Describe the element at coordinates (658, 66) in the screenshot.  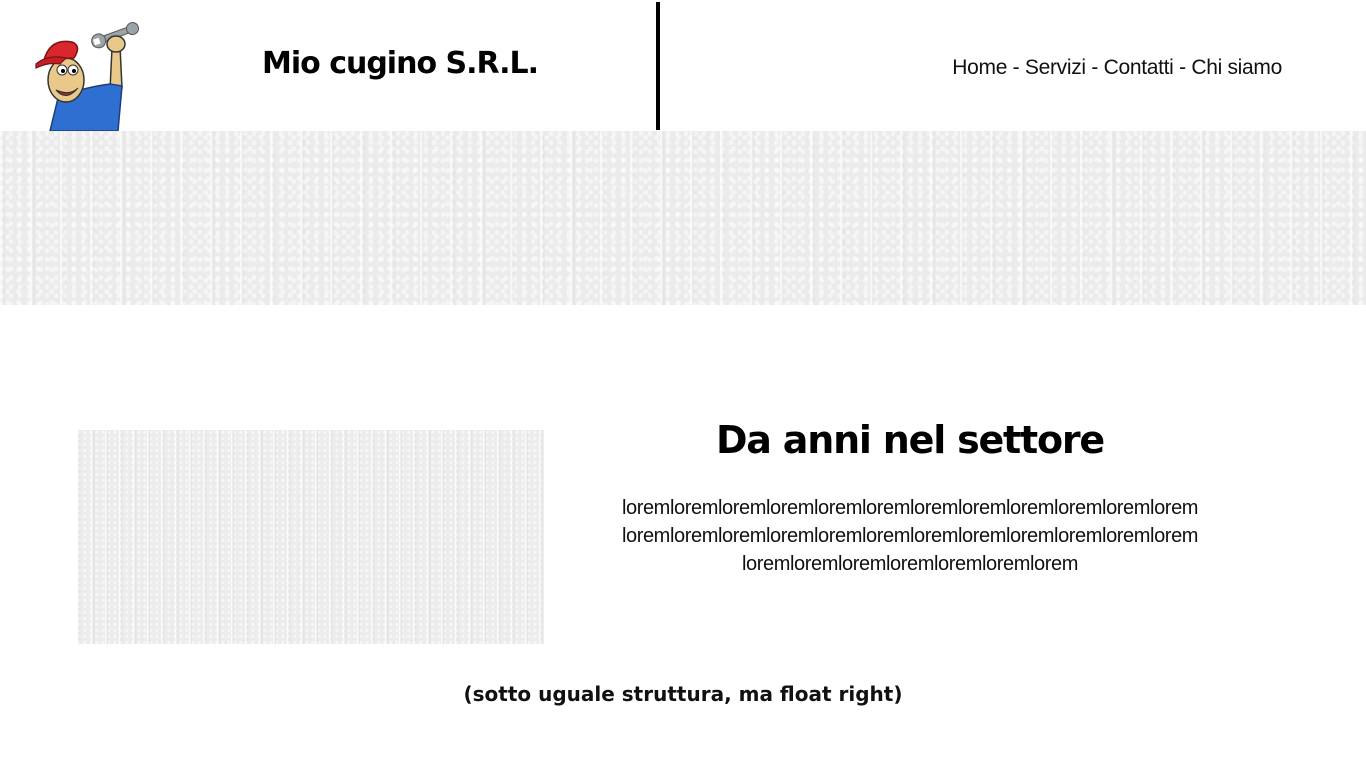
I see `header-divider` at that location.